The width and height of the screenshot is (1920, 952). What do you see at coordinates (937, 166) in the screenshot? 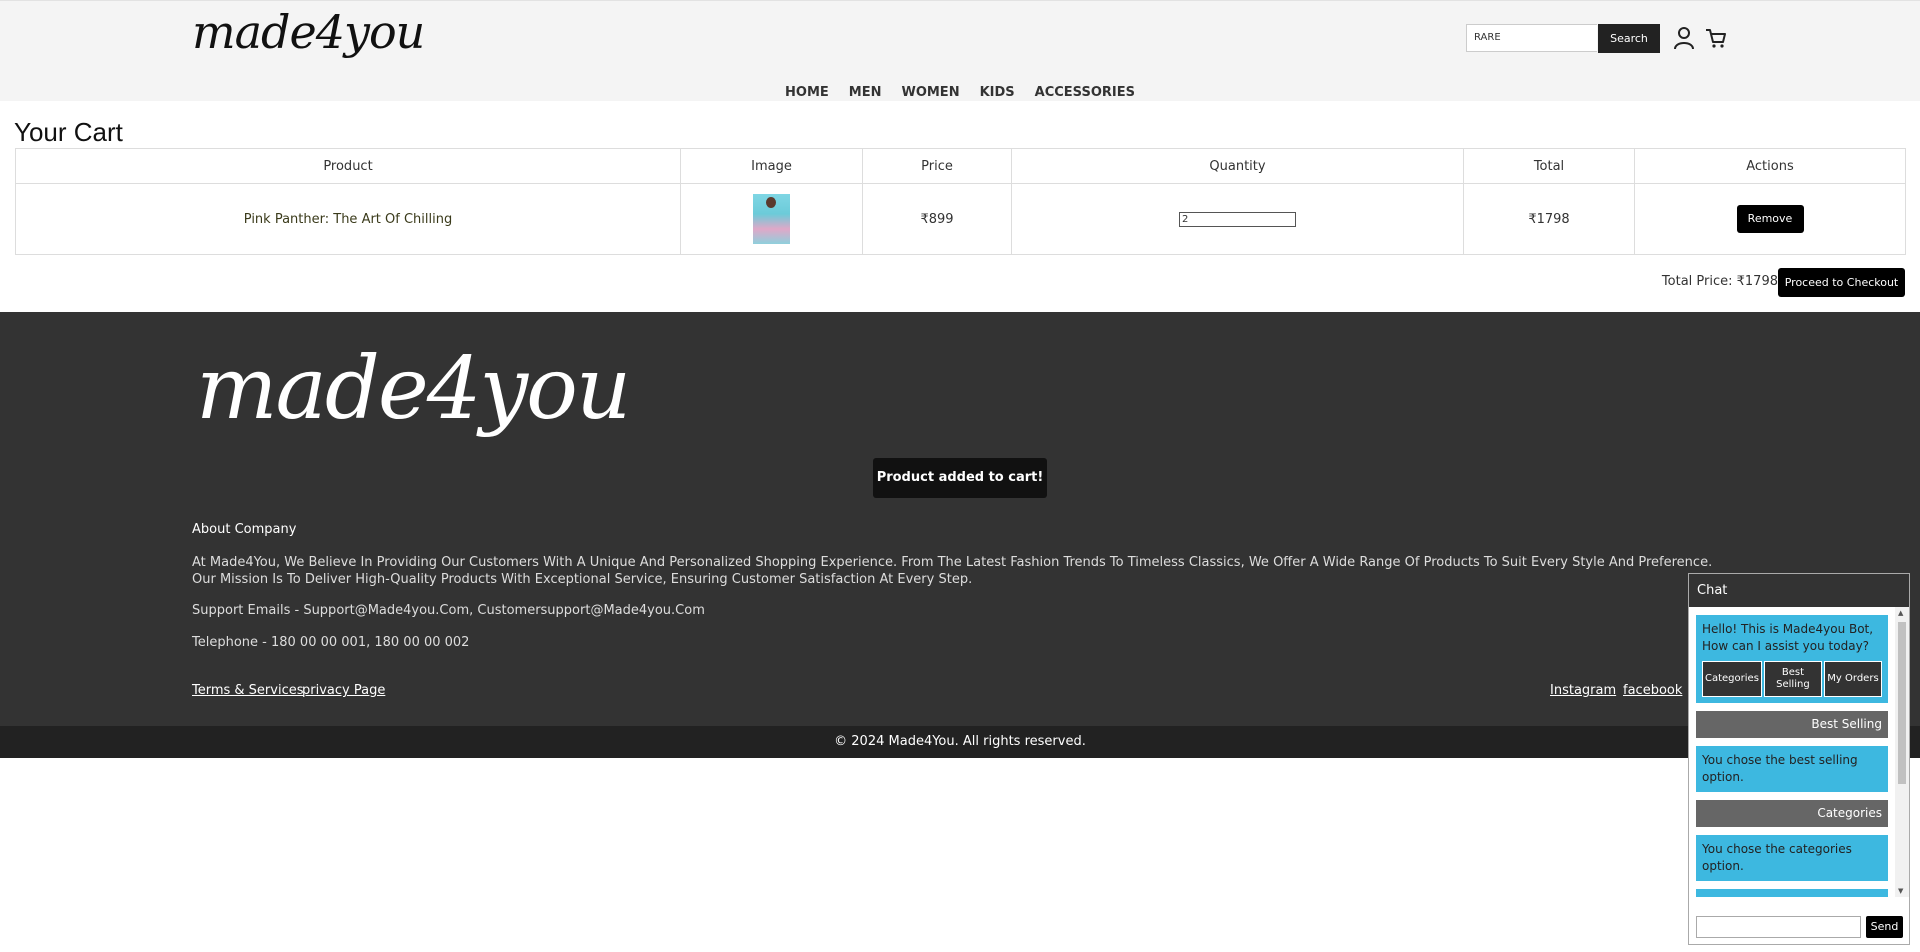
I see `col-price: Price` at bounding box center [937, 166].